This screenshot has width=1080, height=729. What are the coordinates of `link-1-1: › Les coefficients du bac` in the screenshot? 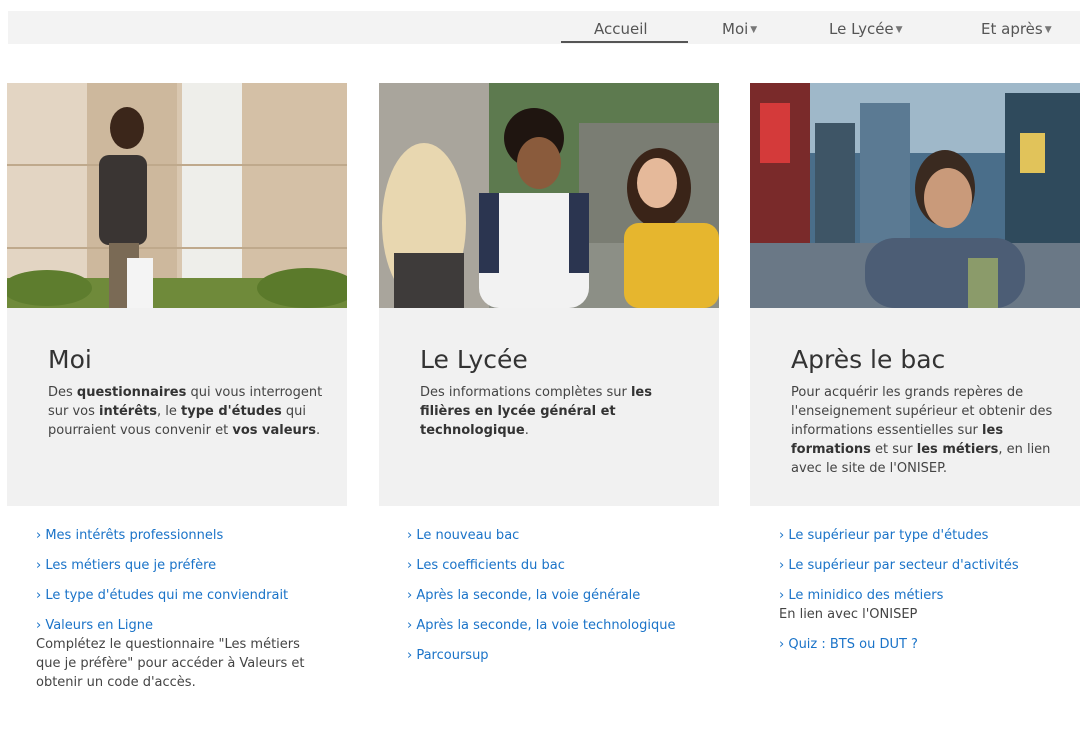 It's located at (486, 565).